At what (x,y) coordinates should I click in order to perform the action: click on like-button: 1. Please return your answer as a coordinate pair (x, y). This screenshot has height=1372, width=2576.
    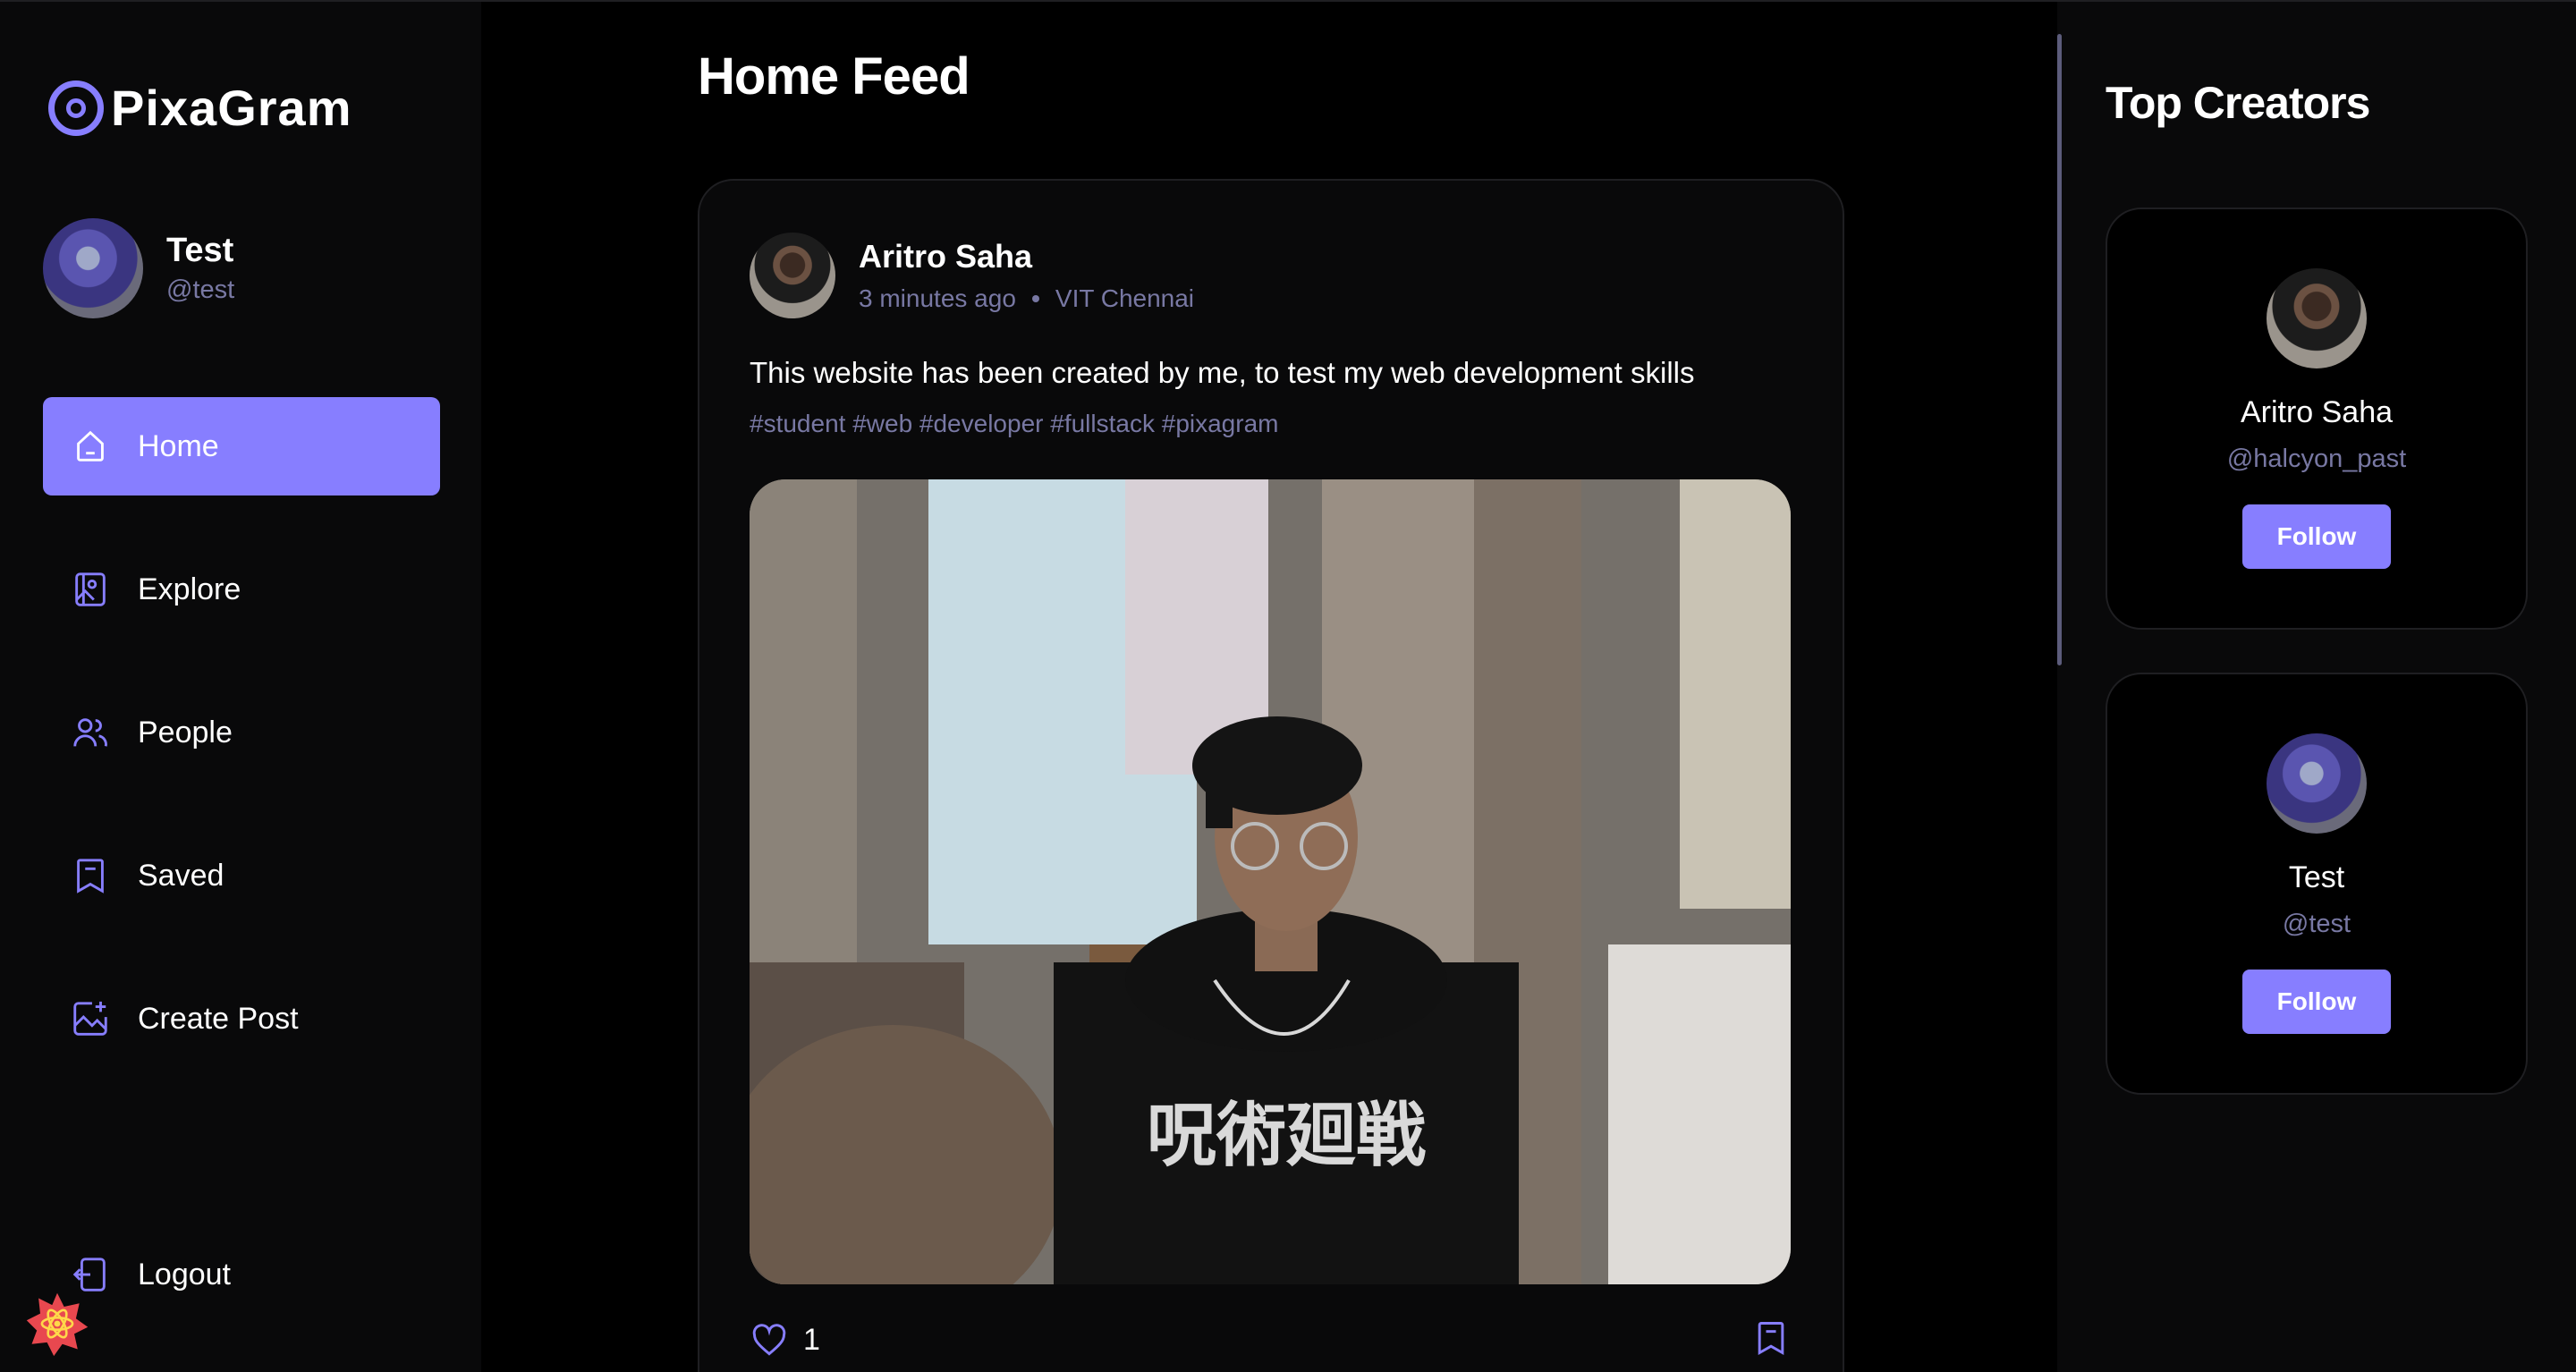
    Looking at the image, I should click on (785, 1340).